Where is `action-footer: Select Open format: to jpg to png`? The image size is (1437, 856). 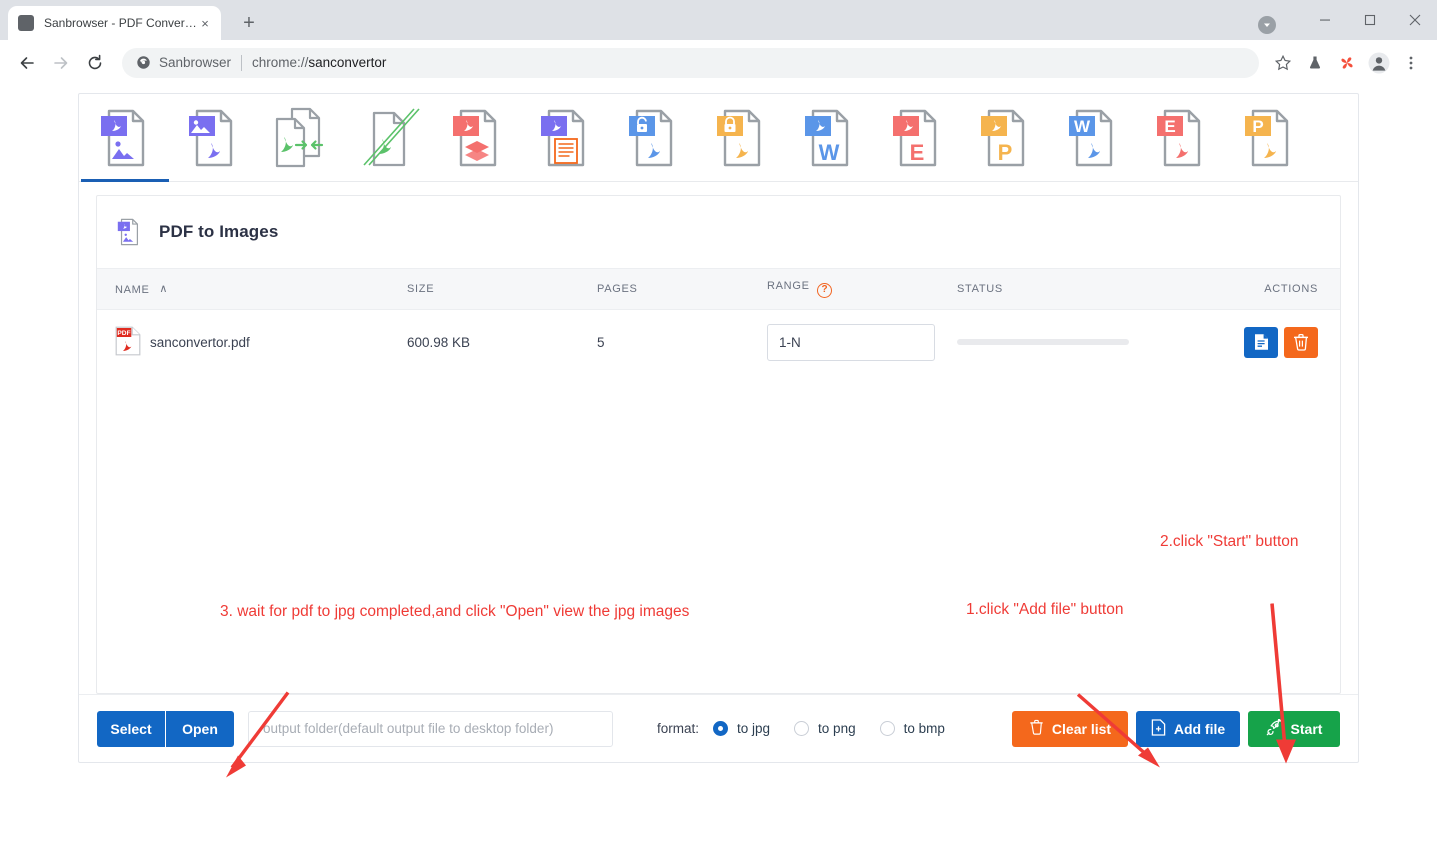
action-footer: Select Open format: to jpg to png is located at coordinates (718, 728).